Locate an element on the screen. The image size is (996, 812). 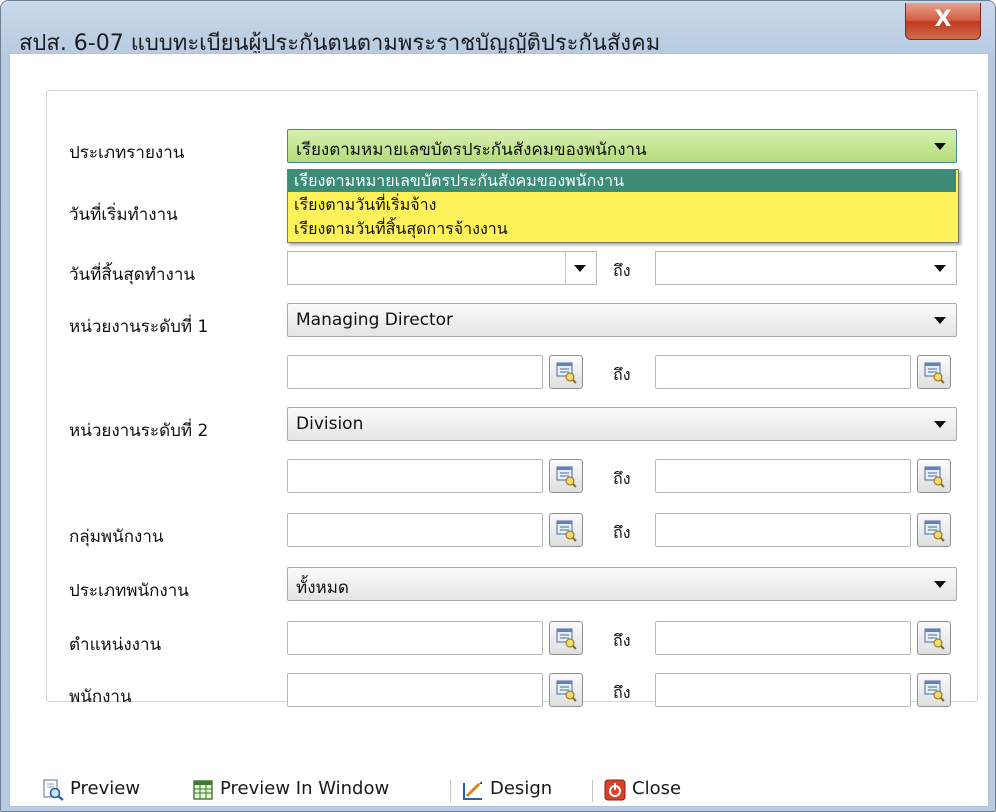
employee-type-value: ทั้งหมด is located at coordinates (322, 588).